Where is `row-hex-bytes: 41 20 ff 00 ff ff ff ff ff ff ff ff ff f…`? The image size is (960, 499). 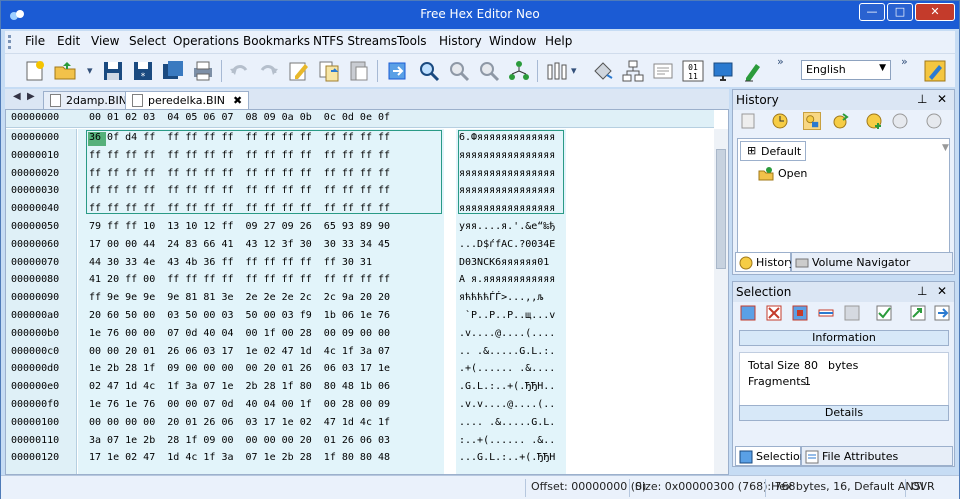 row-hex-bytes: 41 20 ff 00 ff ff ff ff ff ff ff ff ff f… is located at coordinates (239, 280).